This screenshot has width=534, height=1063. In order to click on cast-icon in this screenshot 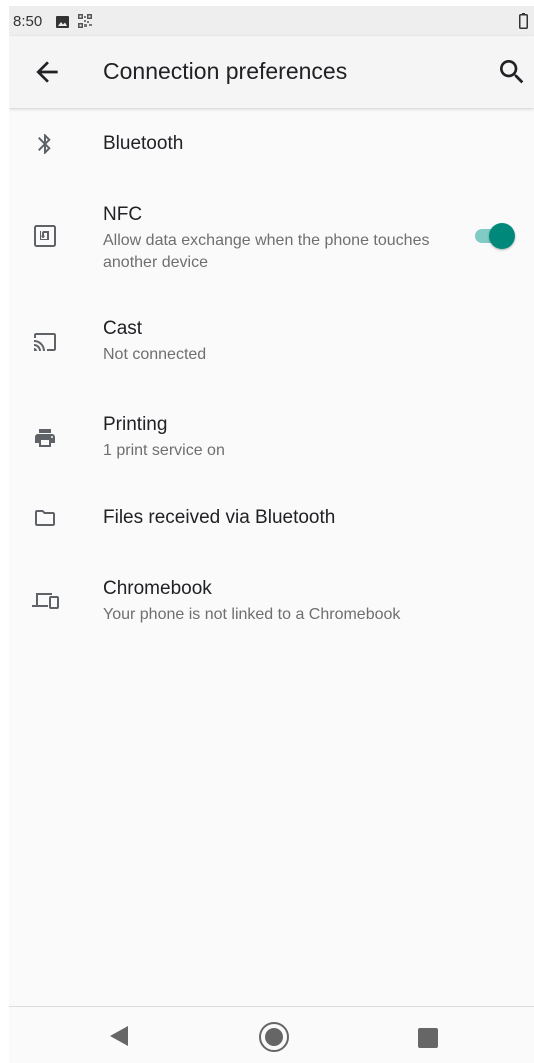, I will do `click(45, 342)`.